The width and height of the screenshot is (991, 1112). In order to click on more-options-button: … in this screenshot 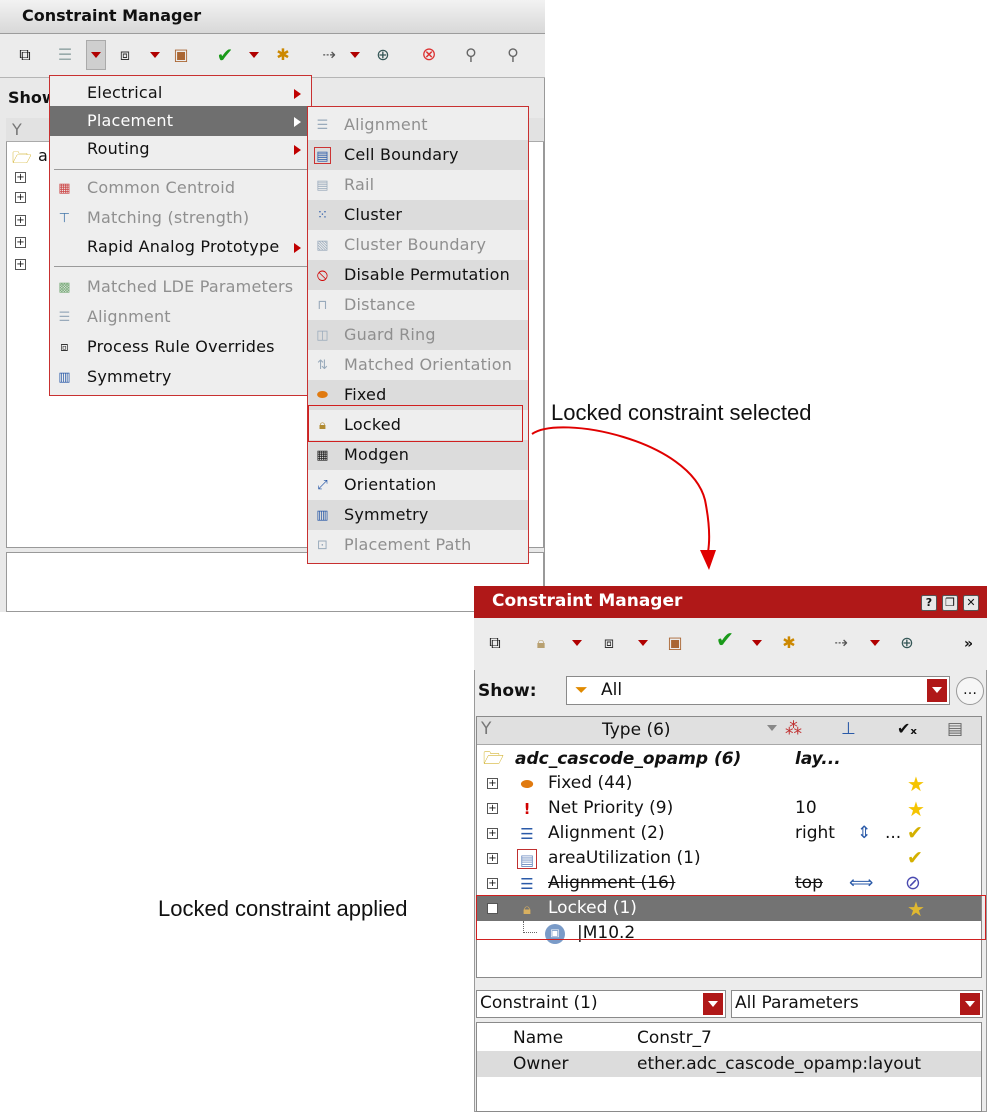, I will do `click(970, 691)`.